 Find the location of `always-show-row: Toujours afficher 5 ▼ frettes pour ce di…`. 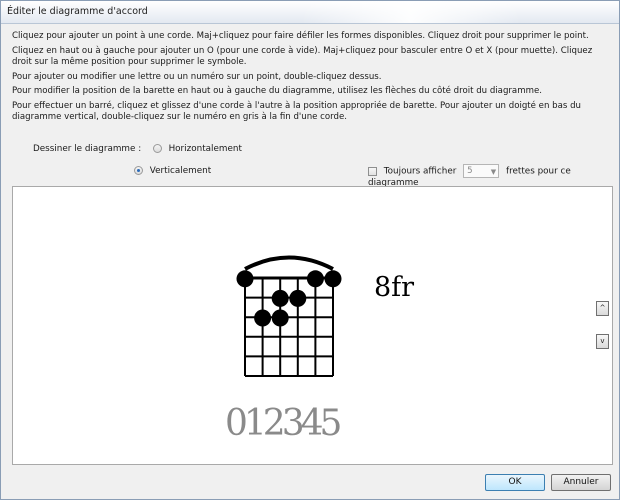

always-show-row: Toujours afficher 5 ▼ frettes pour ce di… is located at coordinates (493, 176).